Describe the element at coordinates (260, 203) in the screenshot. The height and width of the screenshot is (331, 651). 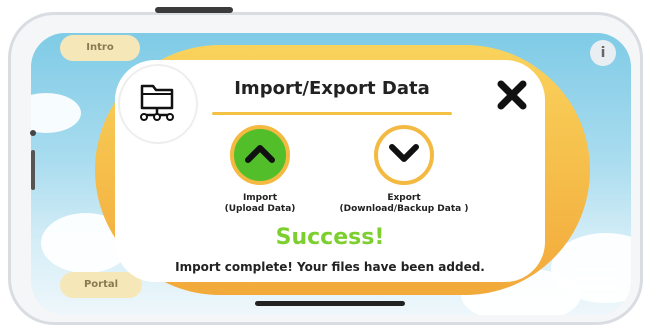
I see `import-label: Import (Upload Data)` at that location.